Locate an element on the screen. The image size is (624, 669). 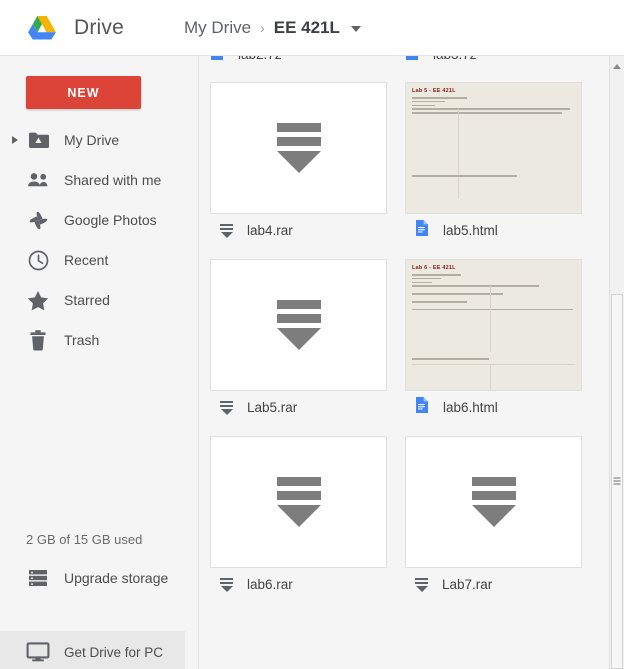
sidebar-item-my-drive: My Drive is located at coordinates (99, 140).